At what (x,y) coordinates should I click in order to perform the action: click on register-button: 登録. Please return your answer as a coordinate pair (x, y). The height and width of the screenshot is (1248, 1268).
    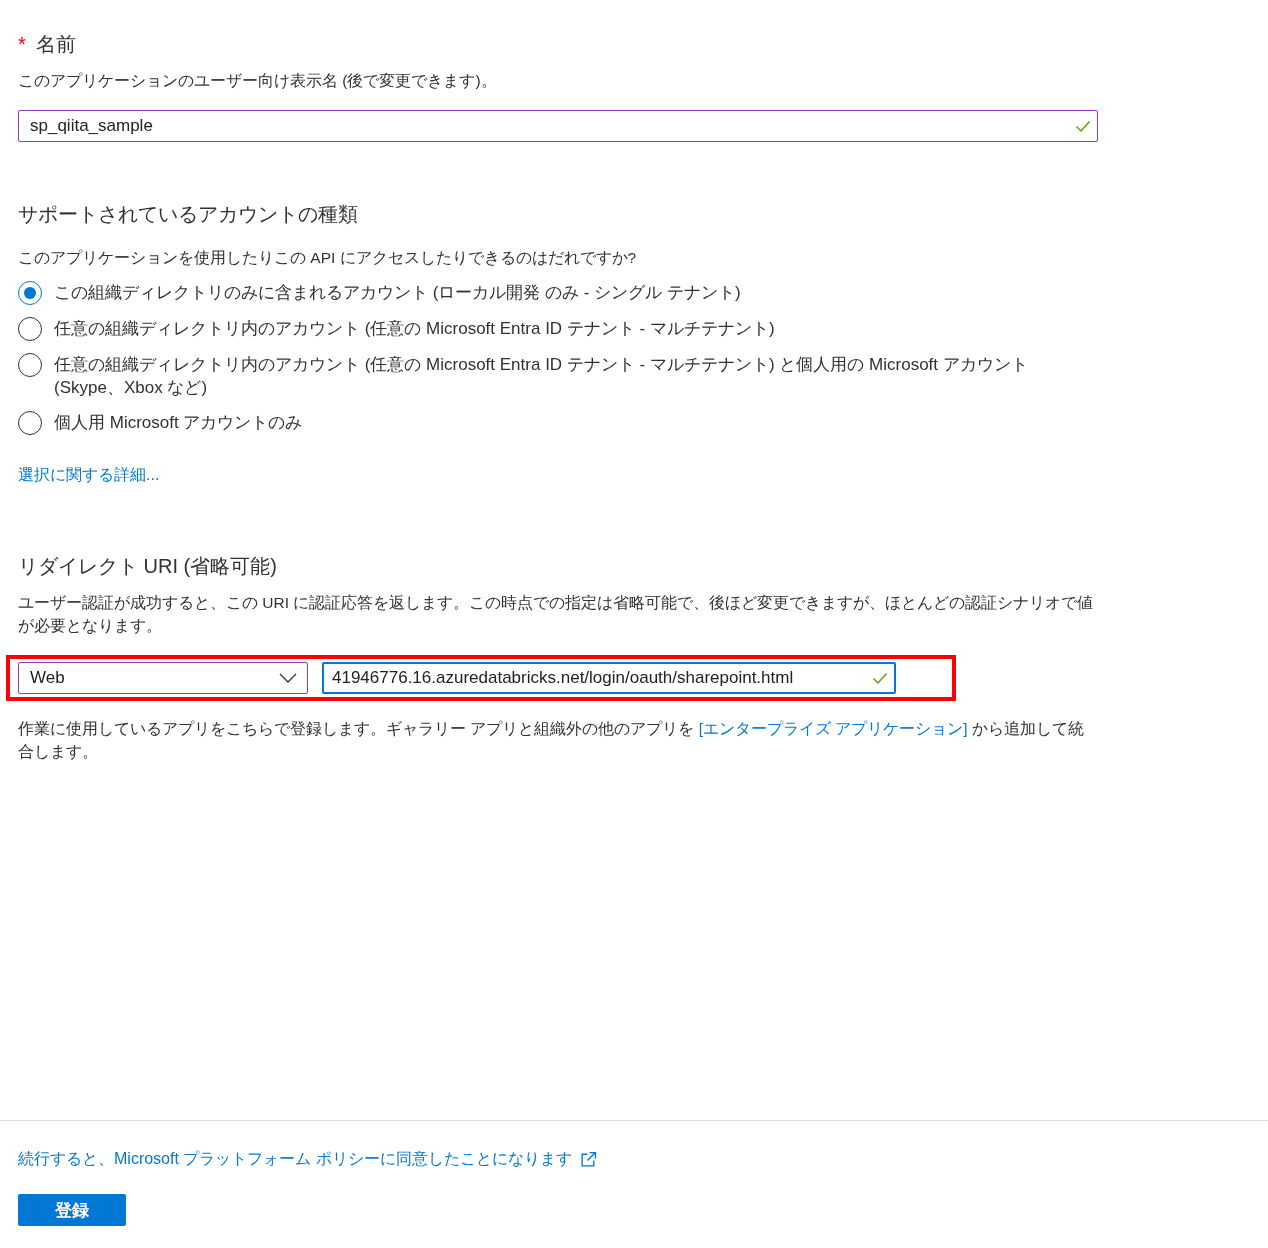
    Looking at the image, I should click on (72, 1210).